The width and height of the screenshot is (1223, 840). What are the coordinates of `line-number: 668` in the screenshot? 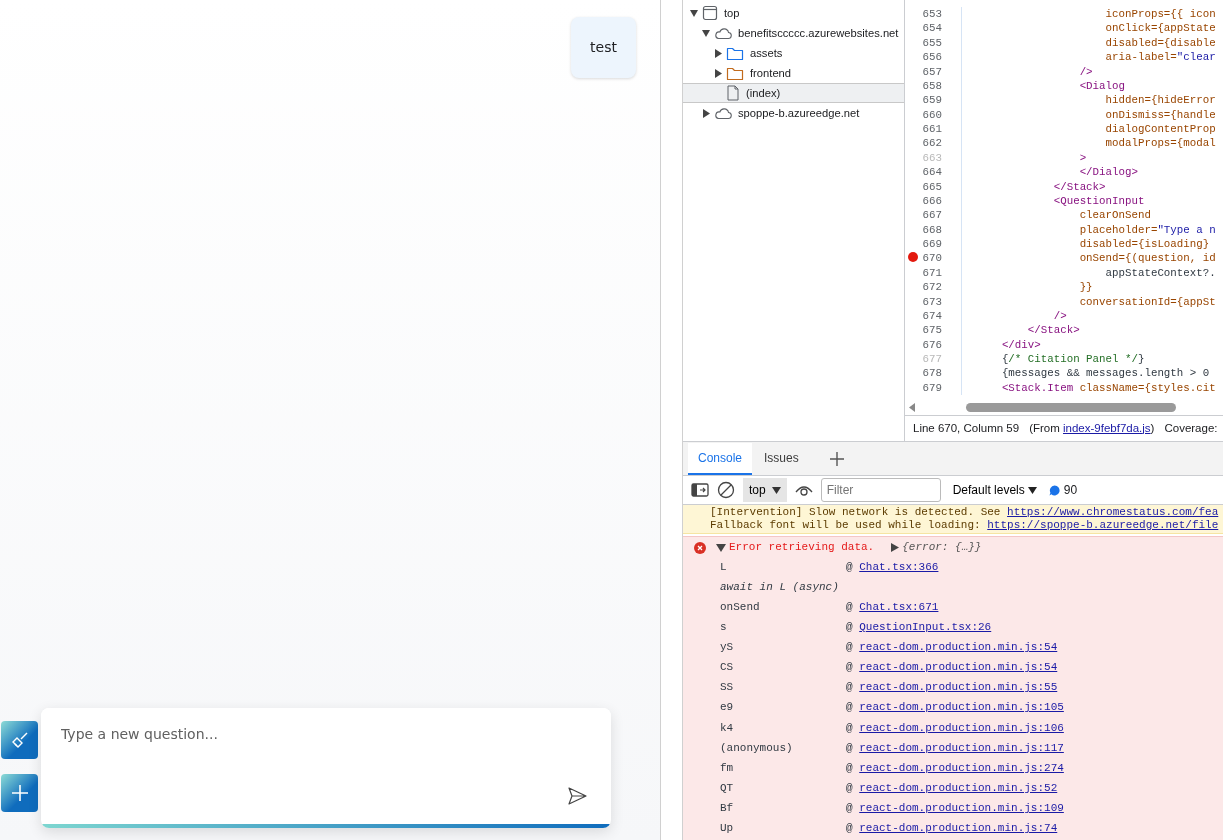 It's located at (932, 230).